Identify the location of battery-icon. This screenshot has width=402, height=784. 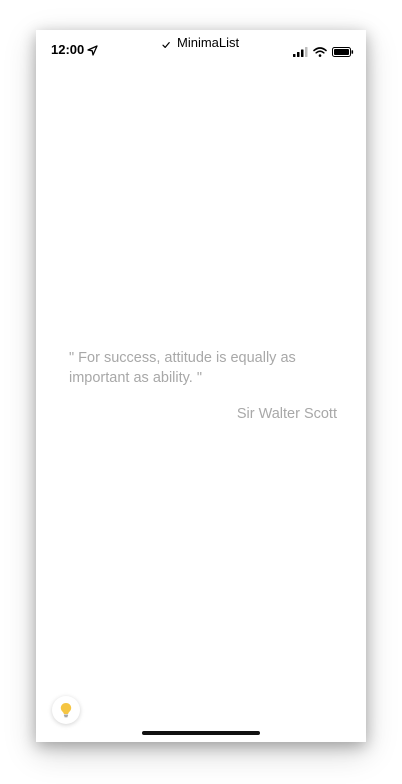
(343, 53).